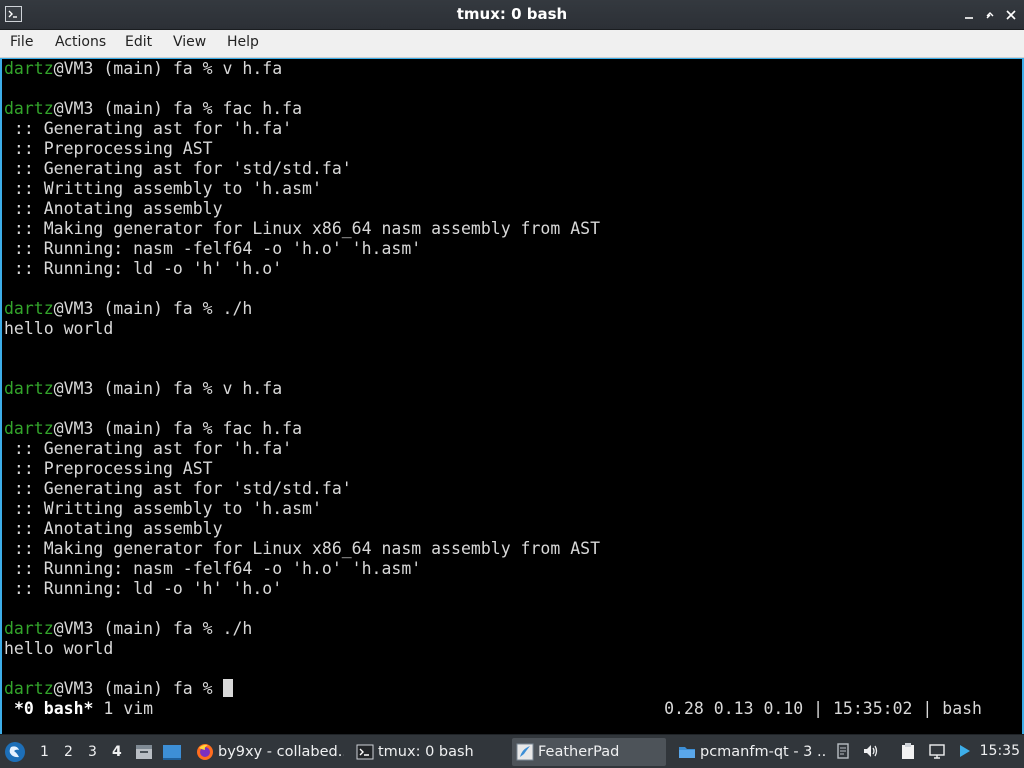  What do you see at coordinates (589, 752) in the screenshot?
I see `task-featherpad: FeatherPad` at bounding box center [589, 752].